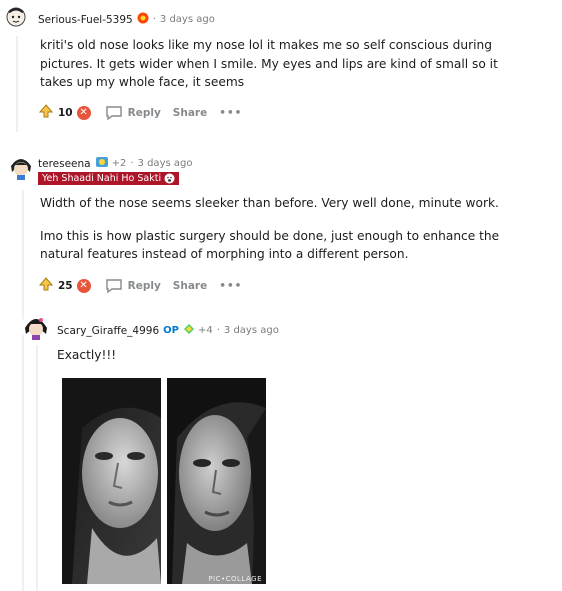 The image size is (562, 591). I want to click on photo-right: PIC•COLLAGE, so click(216, 481).